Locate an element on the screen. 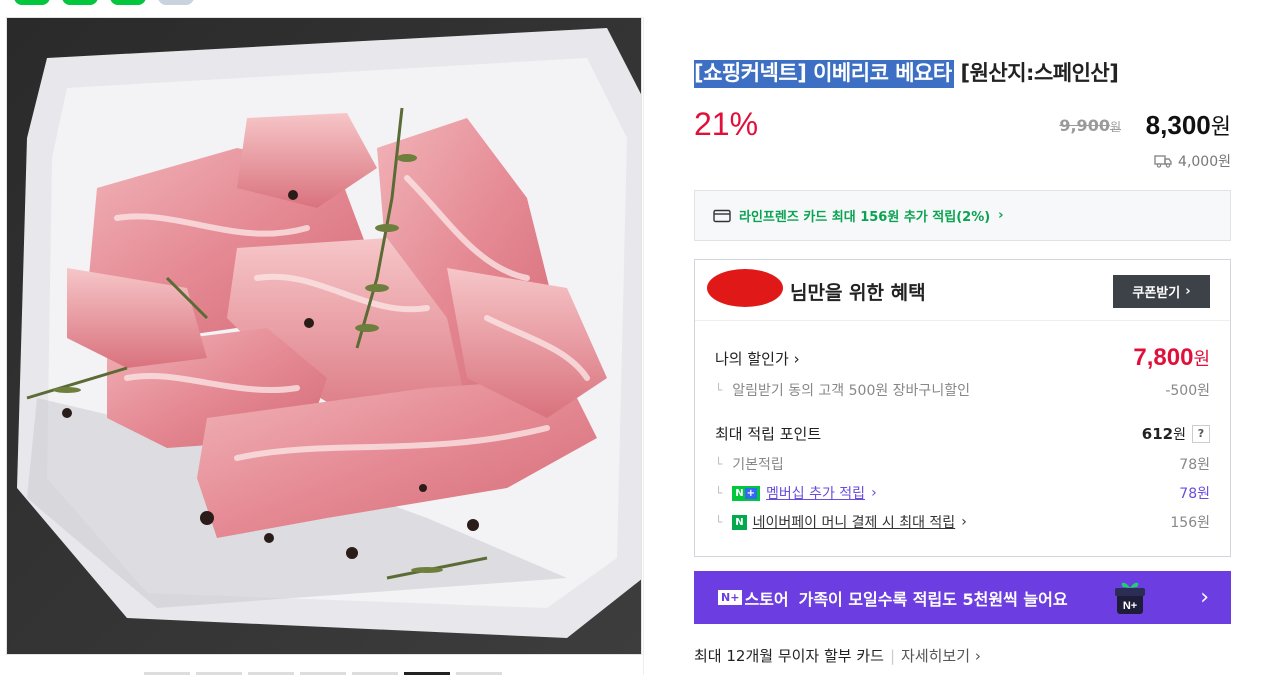 The width and height of the screenshot is (1281, 675). naver-plus-badge-icon: N+ is located at coordinates (730, 597).